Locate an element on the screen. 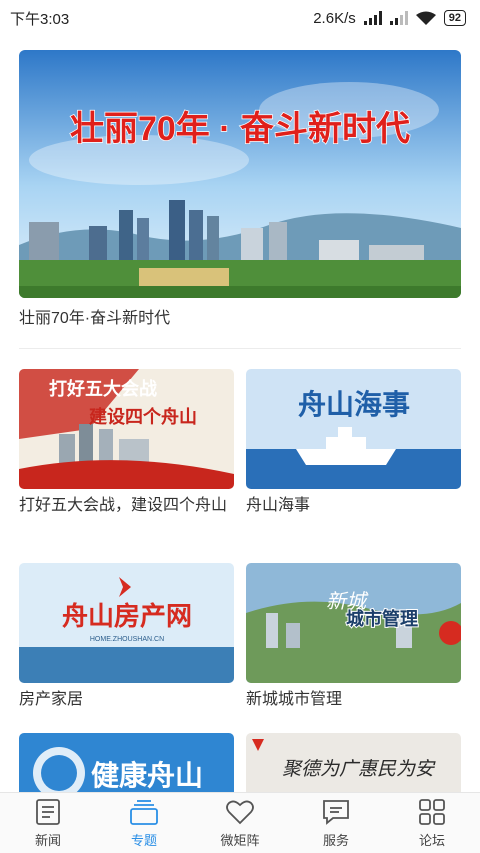 The image size is (480, 853). battery-icon: 92 is located at coordinates (454, 18).